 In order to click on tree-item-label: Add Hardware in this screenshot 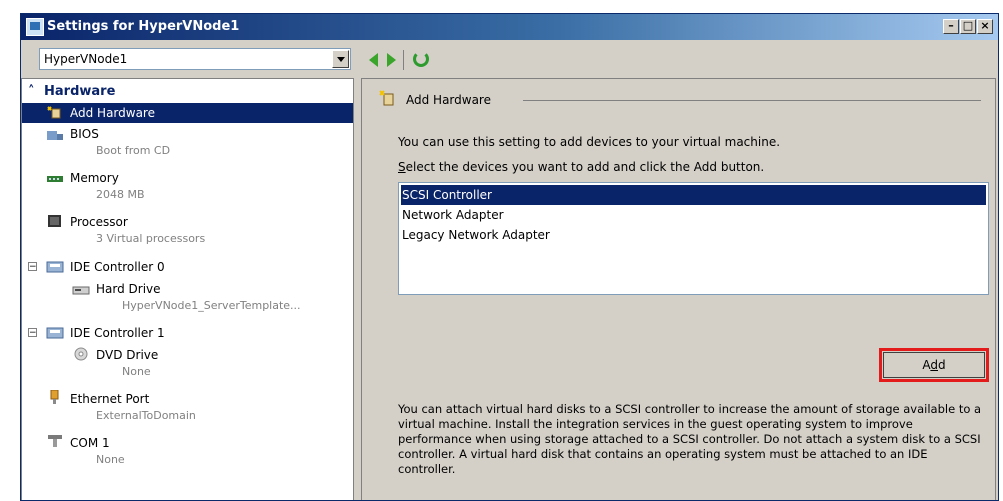, I will do `click(112, 113)`.